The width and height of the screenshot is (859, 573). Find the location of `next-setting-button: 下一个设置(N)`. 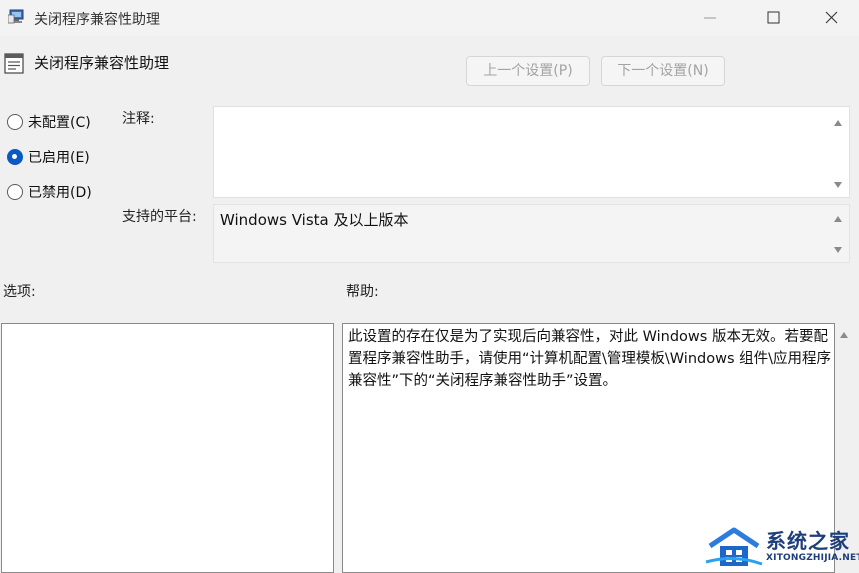

next-setting-button: 下一个设置(N) is located at coordinates (663, 71).